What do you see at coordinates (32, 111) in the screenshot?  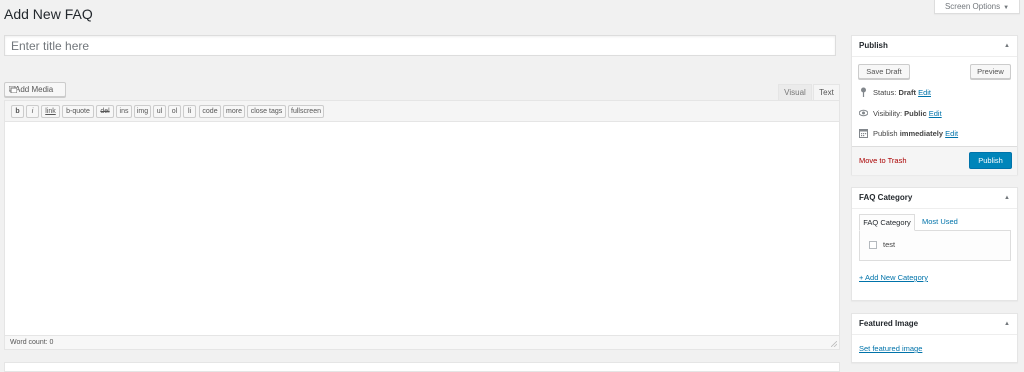 I see `qt-italic-button: i` at bounding box center [32, 111].